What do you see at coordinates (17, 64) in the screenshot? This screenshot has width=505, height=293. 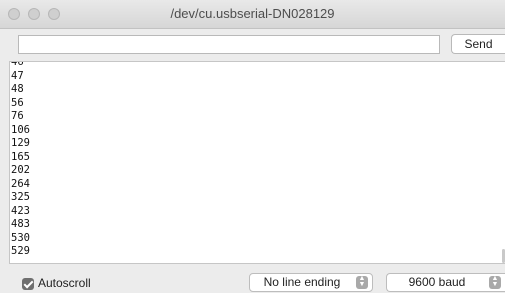 I see `output-line: 46` at bounding box center [17, 64].